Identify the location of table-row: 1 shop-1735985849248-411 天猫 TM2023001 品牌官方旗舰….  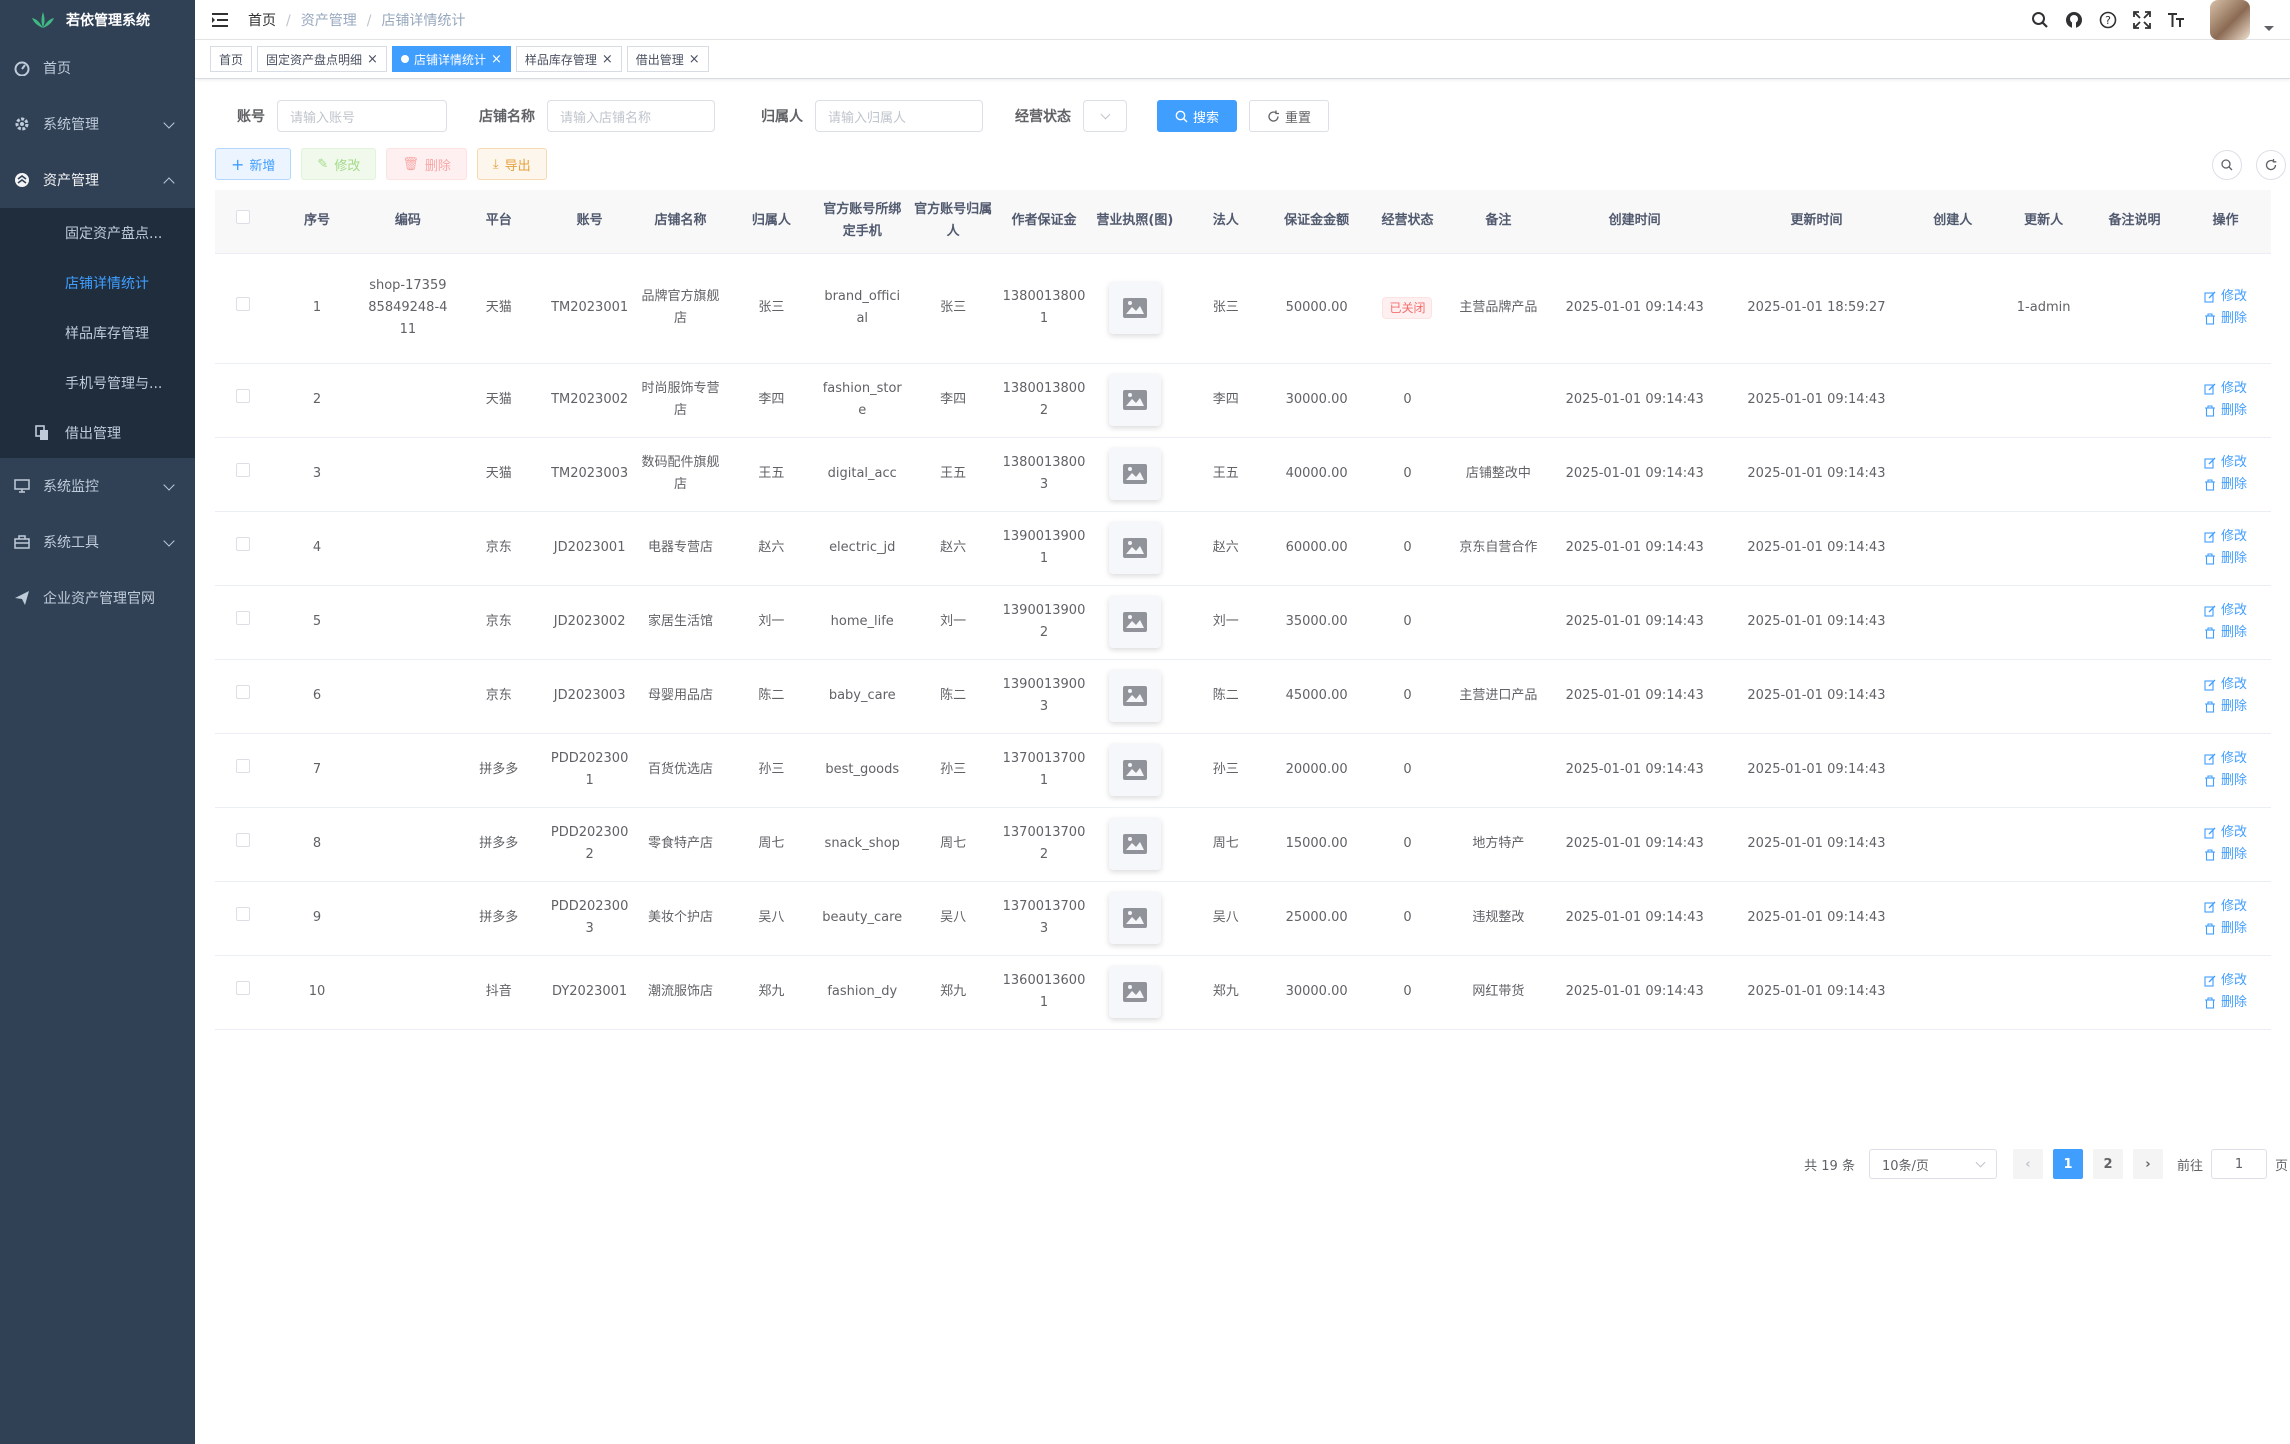
(1243, 308).